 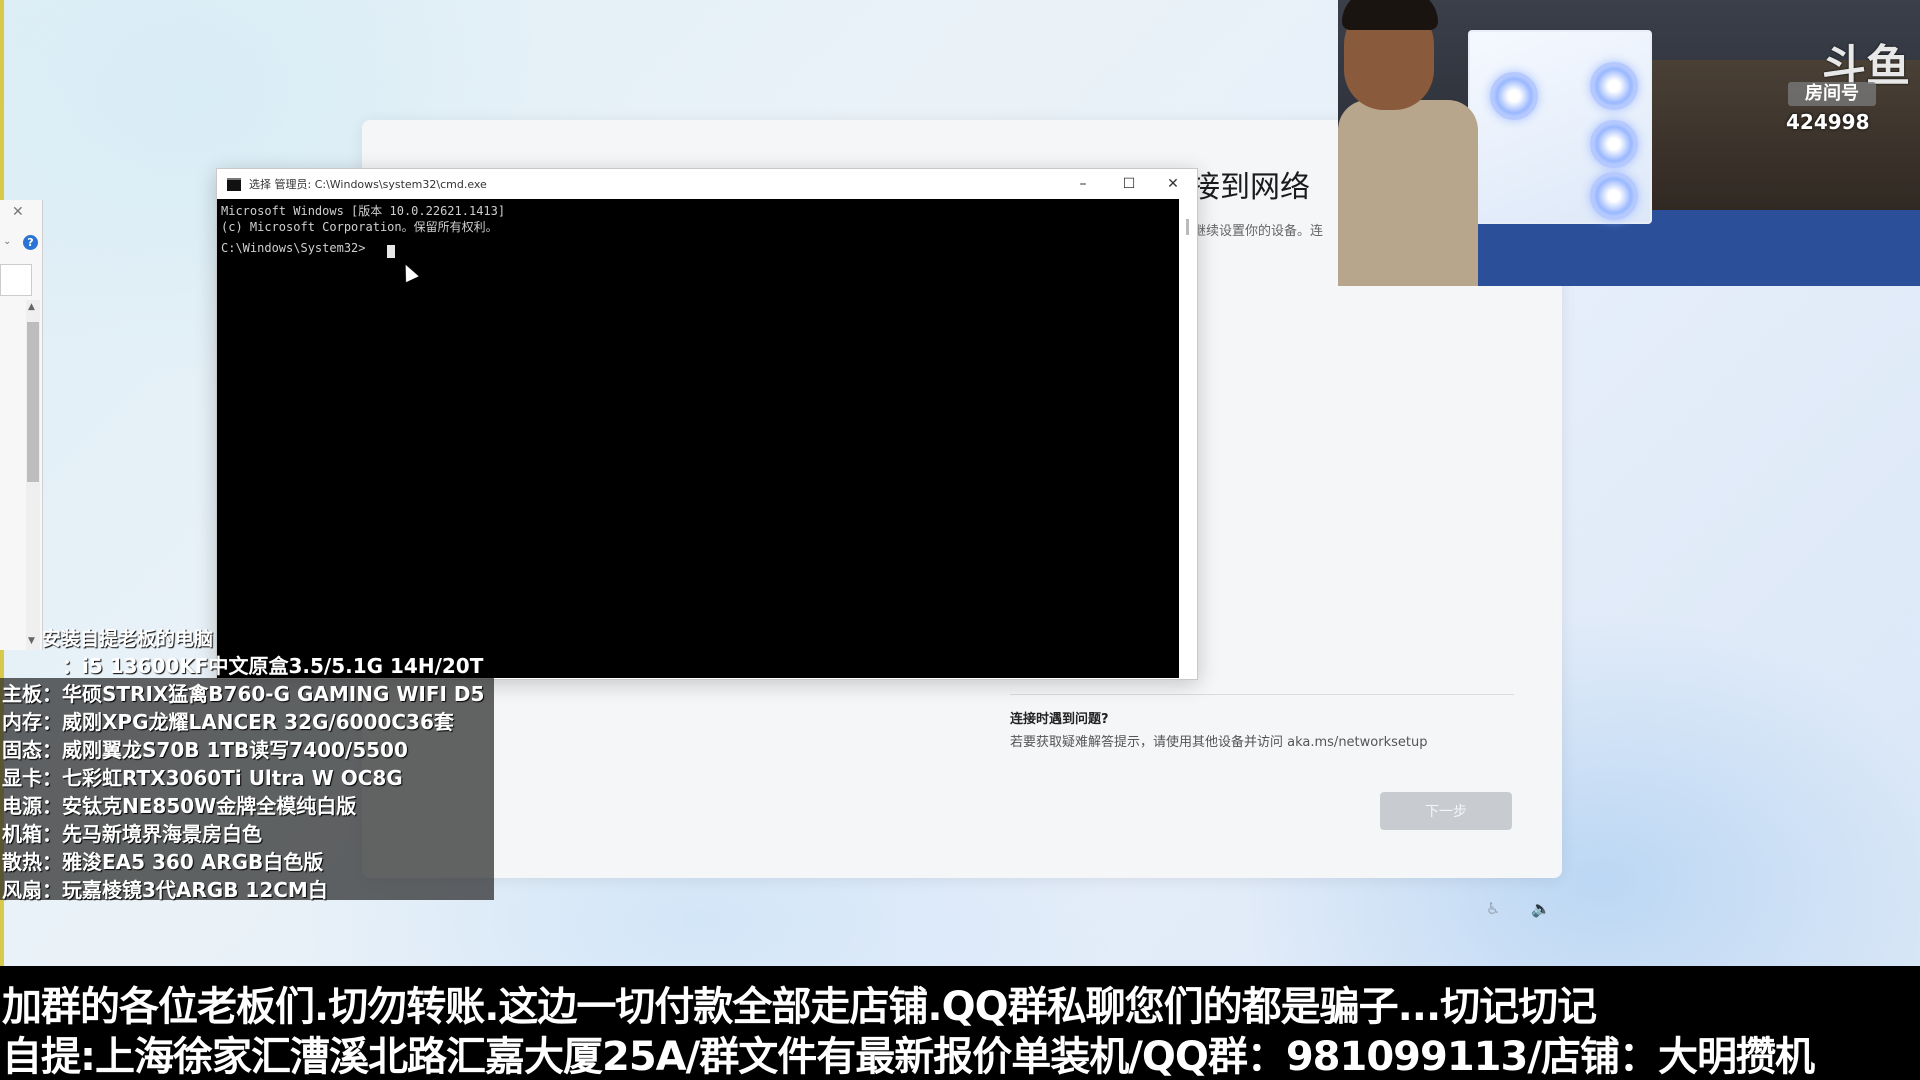 I want to click on spec-cpu: ：i5 13600KF中文原盒3.5/5.1G 14H/20T, so click(x=273, y=666).